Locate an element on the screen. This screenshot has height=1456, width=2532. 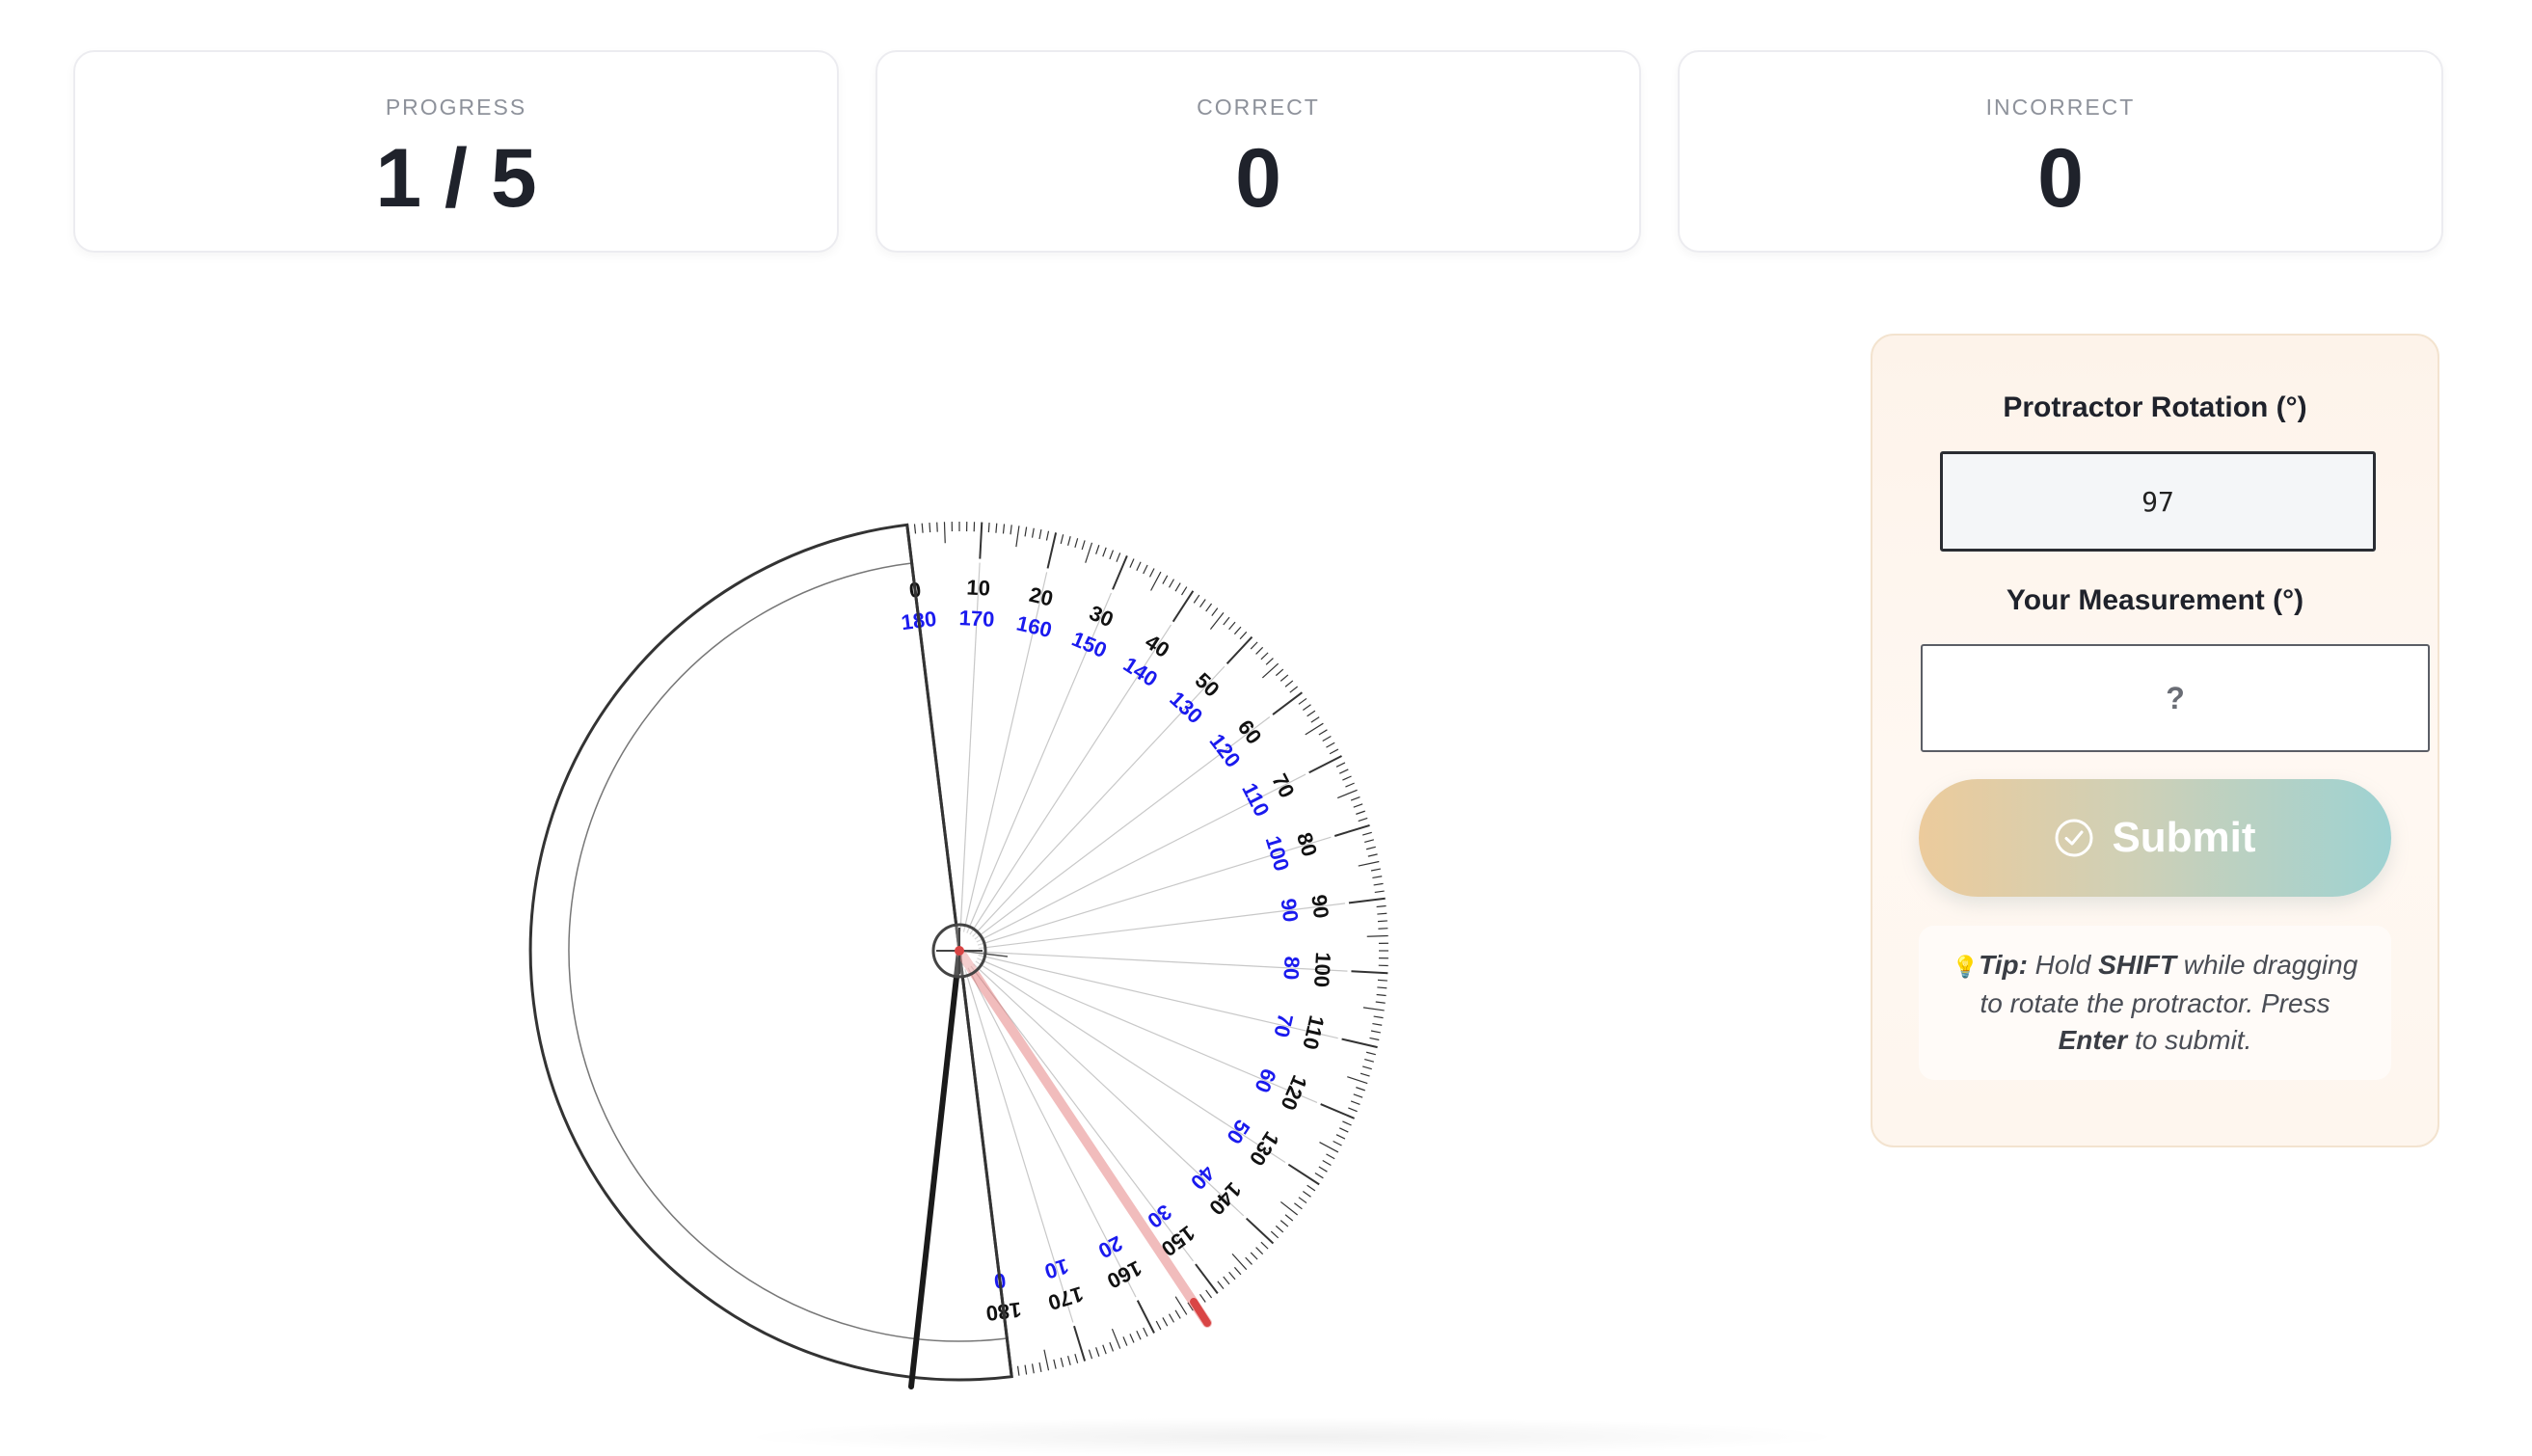
incorrect-value: 0 is located at coordinates (2060, 179).